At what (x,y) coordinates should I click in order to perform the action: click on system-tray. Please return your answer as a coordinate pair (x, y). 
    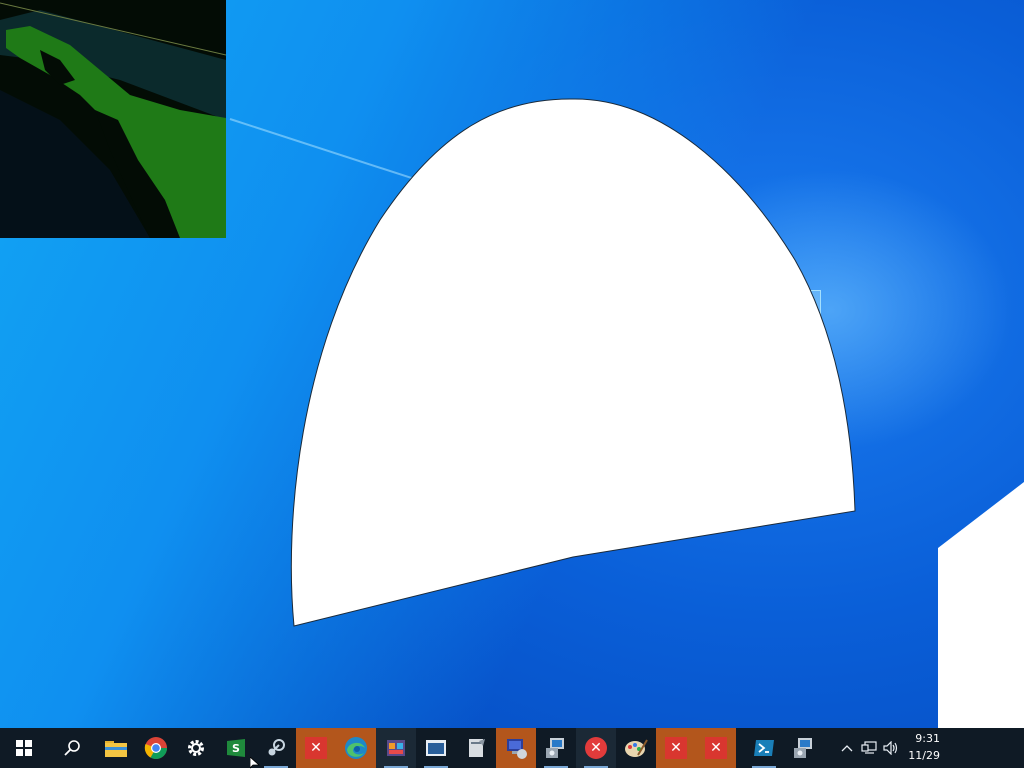
    Looking at the image, I should click on (869, 748).